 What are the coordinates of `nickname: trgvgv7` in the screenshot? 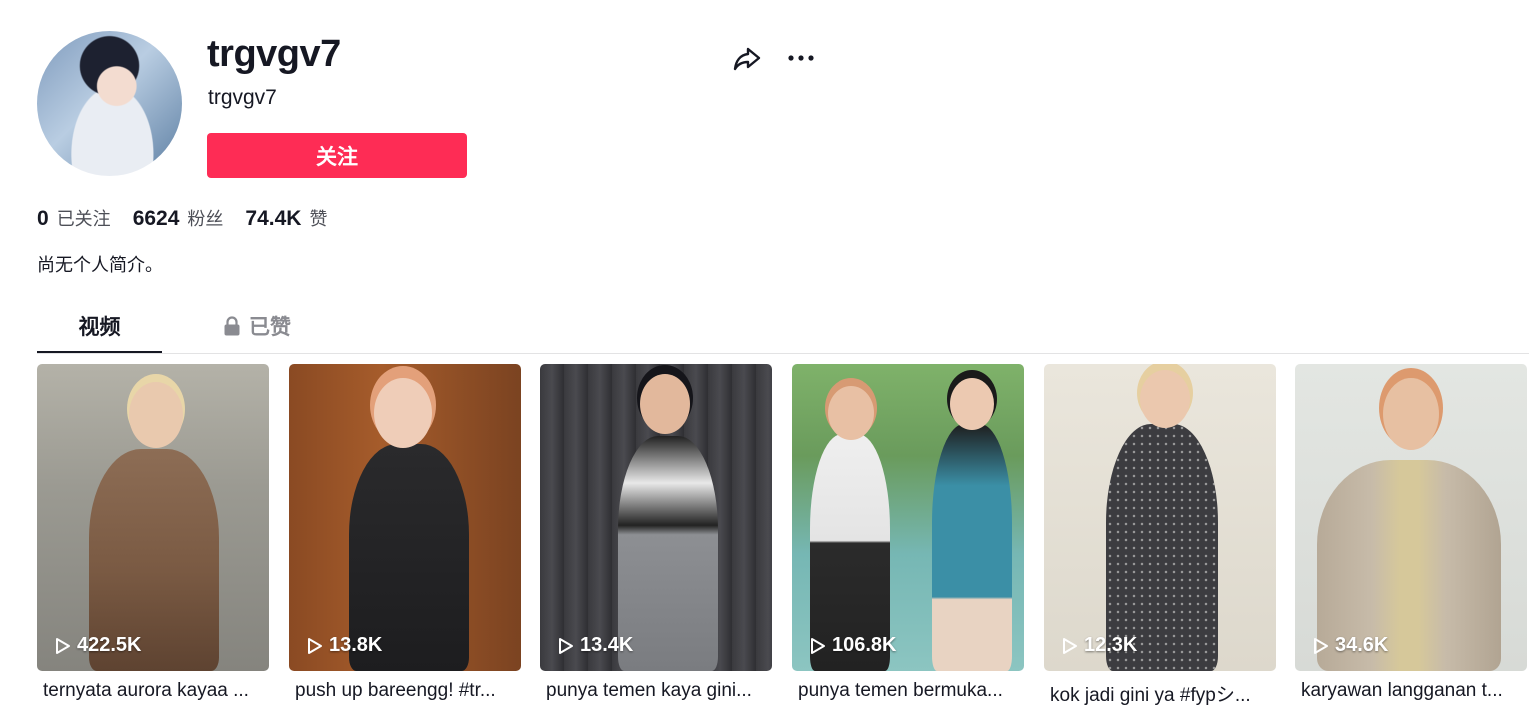 It's located at (242, 97).